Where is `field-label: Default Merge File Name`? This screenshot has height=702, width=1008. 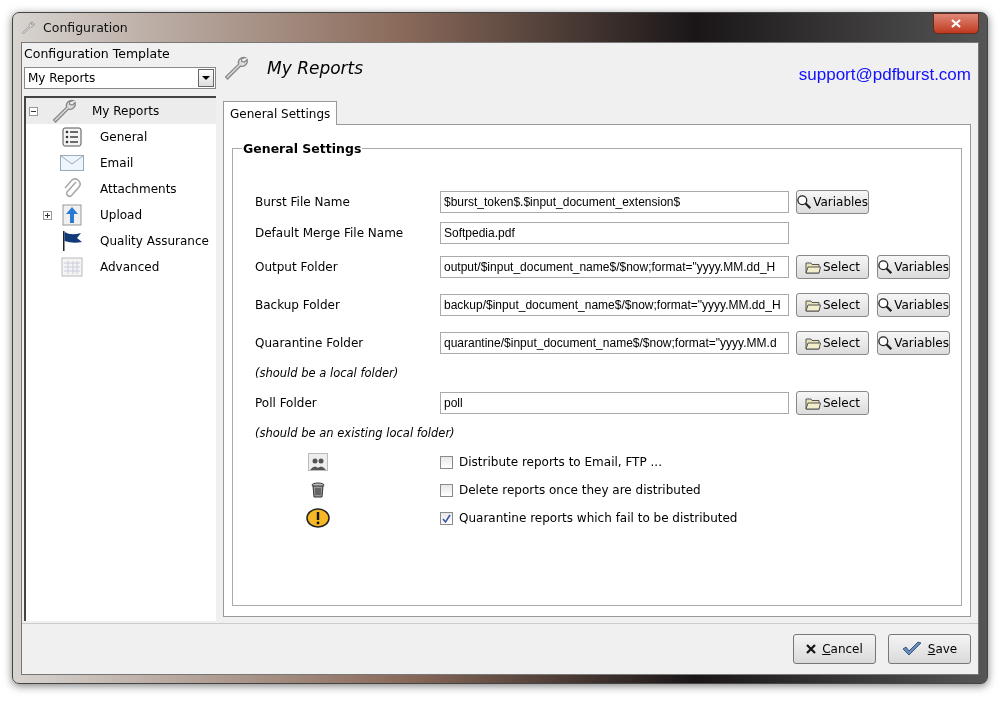 field-label: Default Merge File Name is located at coordinates (329, 232).